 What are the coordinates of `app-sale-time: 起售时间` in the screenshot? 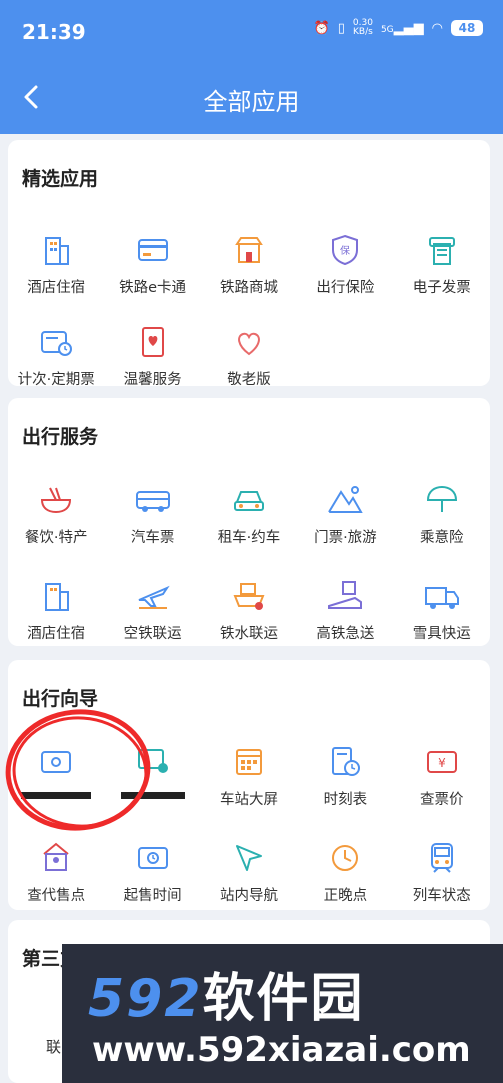 It's located at (152, 876).